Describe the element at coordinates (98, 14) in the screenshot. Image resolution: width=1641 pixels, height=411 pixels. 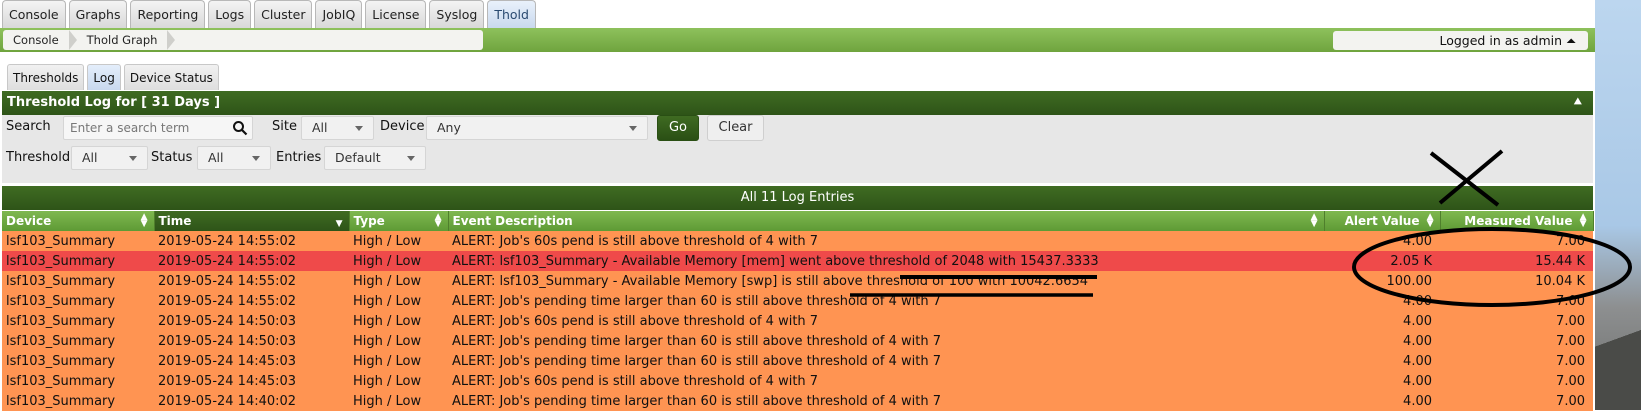
I see `tab-graphs: Graphs` at that location.